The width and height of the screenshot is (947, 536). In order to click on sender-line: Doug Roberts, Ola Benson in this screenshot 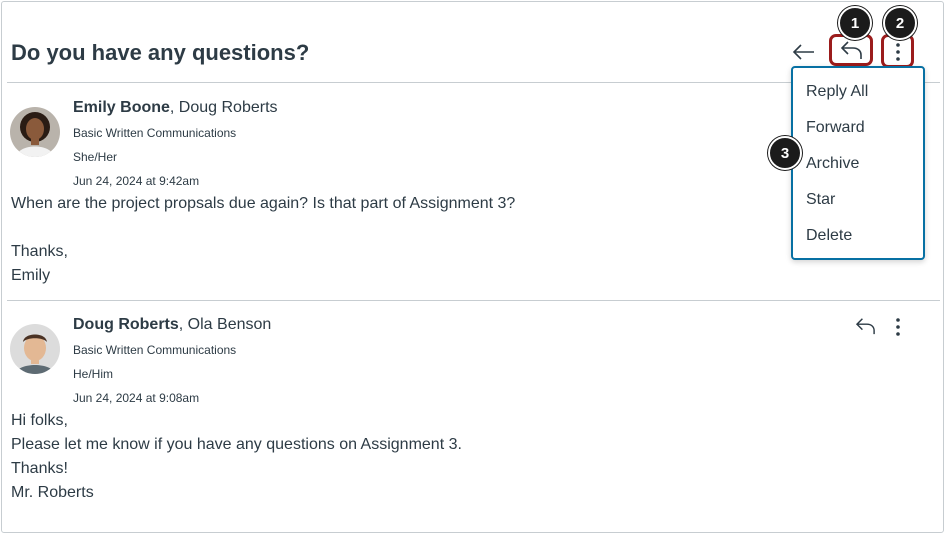, I will do `click(172, 325)`.